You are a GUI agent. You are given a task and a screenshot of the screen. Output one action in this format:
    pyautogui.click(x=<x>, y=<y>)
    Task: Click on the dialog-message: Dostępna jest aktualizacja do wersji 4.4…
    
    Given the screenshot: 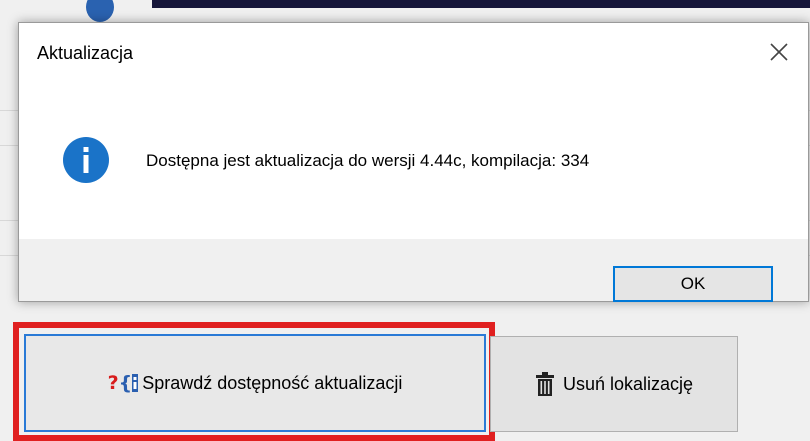 What is the action you would take?
    pyautogui.click(x=368, y=160)
    